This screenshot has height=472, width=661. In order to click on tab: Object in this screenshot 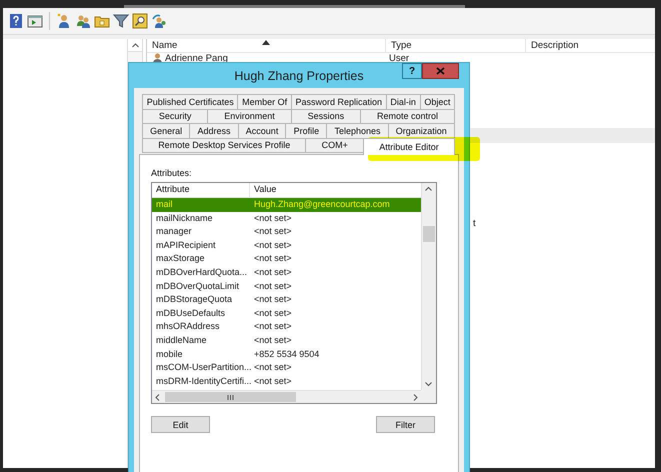, I will do `click(438, 102)`.